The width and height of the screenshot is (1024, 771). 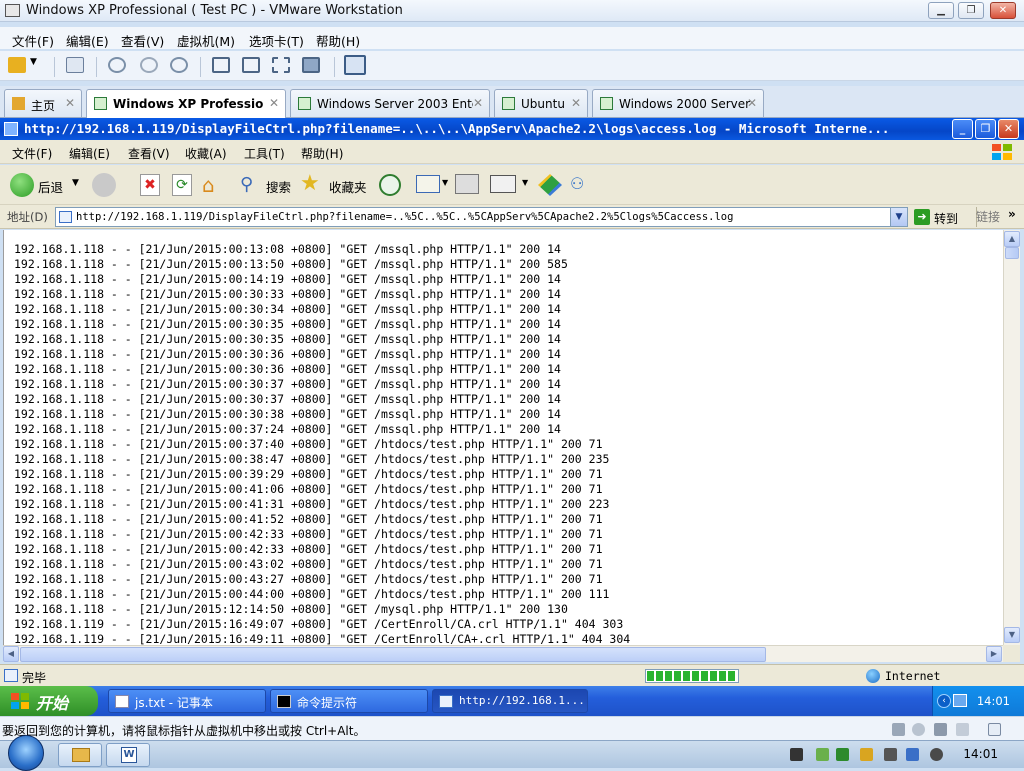 I want to click on task-notepad: js.txt - 记事本, so click(x=187, y=701).